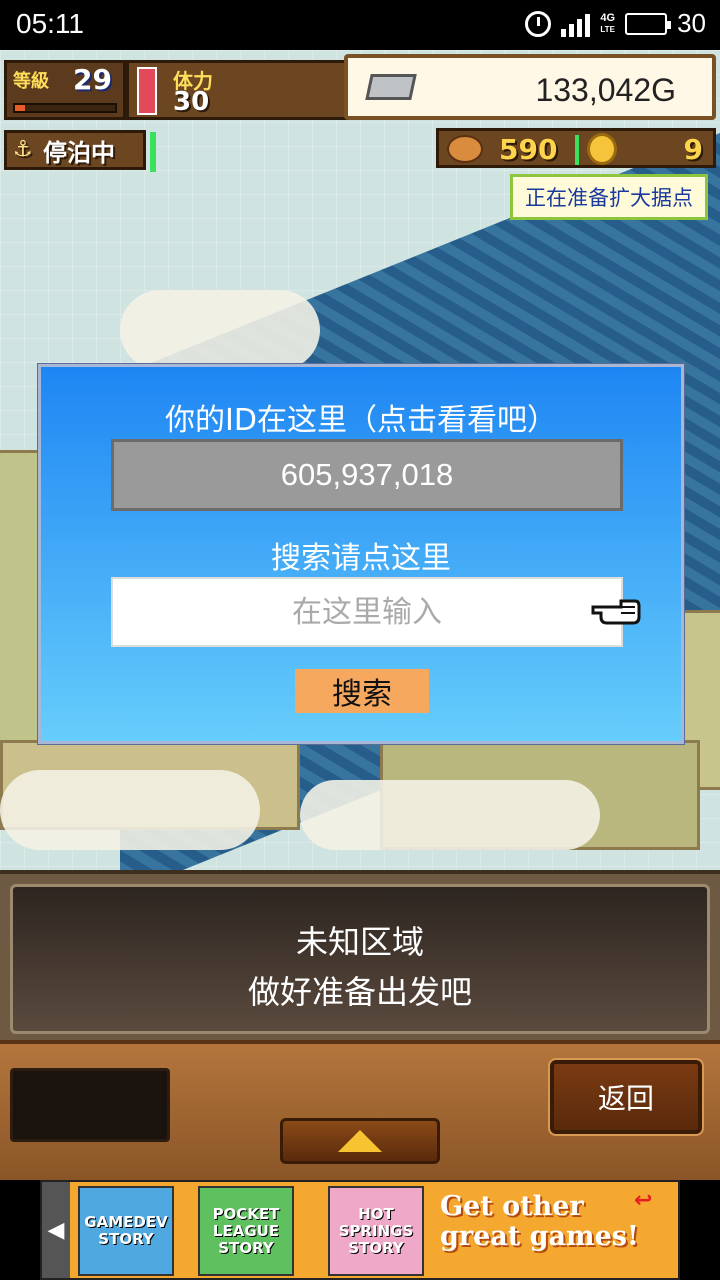  What do you see at coordinates (79, 152) in the screenshot?
I see `anchor-status-label: 停泊中` at bounding box center [79, 152].